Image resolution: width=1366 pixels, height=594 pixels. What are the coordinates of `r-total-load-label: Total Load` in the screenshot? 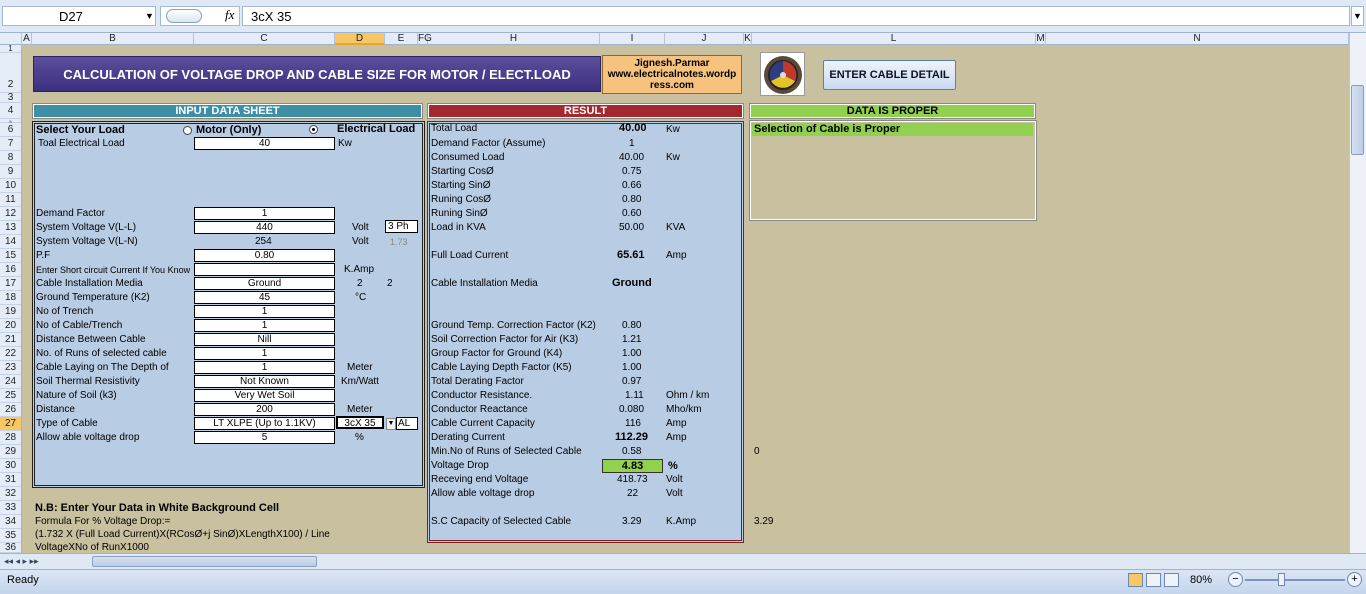 It's located at (454, 128).